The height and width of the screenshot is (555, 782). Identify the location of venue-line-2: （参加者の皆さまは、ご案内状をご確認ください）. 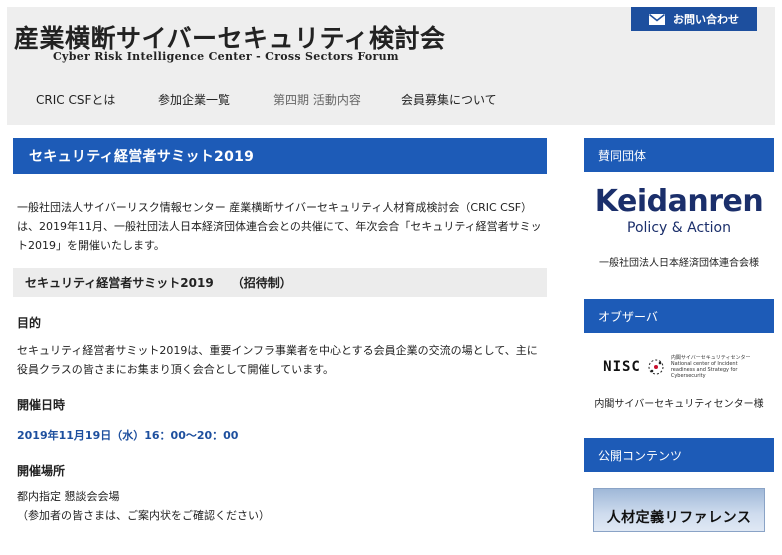
(143, 515).